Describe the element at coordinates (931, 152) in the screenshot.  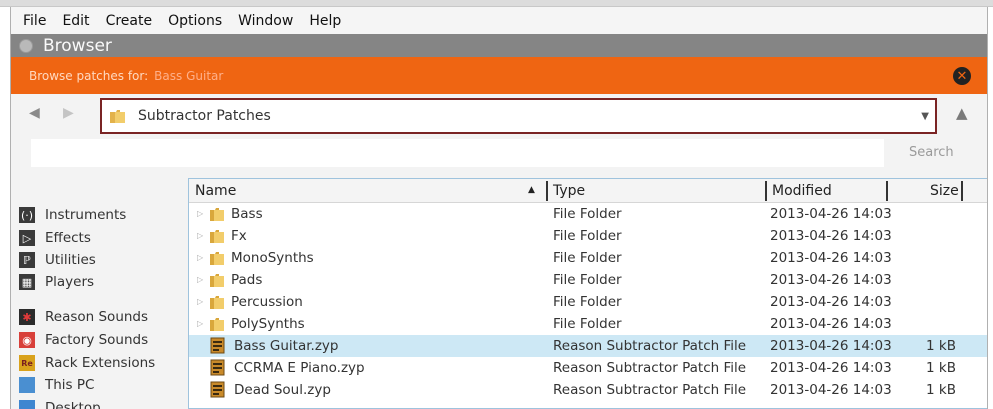
I see `search-button: Search` at that location.